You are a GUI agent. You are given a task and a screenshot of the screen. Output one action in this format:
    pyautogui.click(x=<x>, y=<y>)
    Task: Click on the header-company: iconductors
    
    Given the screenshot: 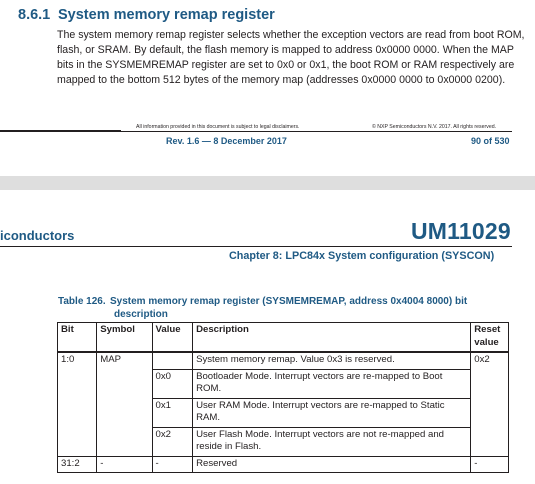 What is the action you would take?
    pyautogui.click(x=37, y=235)
    